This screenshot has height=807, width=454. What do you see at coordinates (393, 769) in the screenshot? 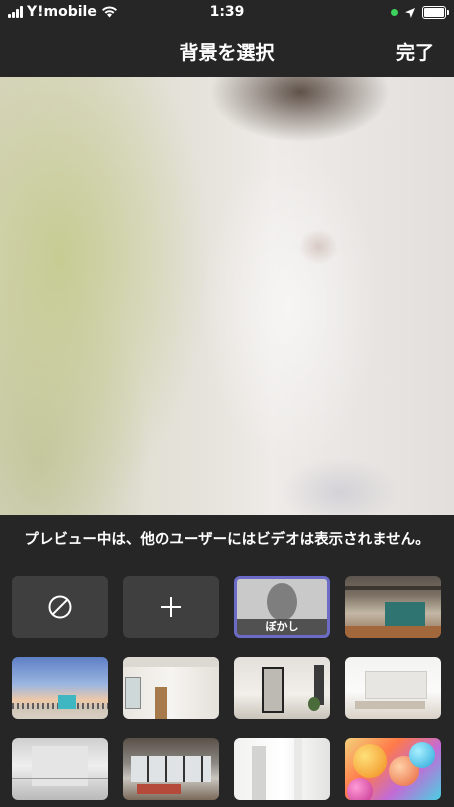
I see `background-option-balloons` at bounding box center [393, 769].